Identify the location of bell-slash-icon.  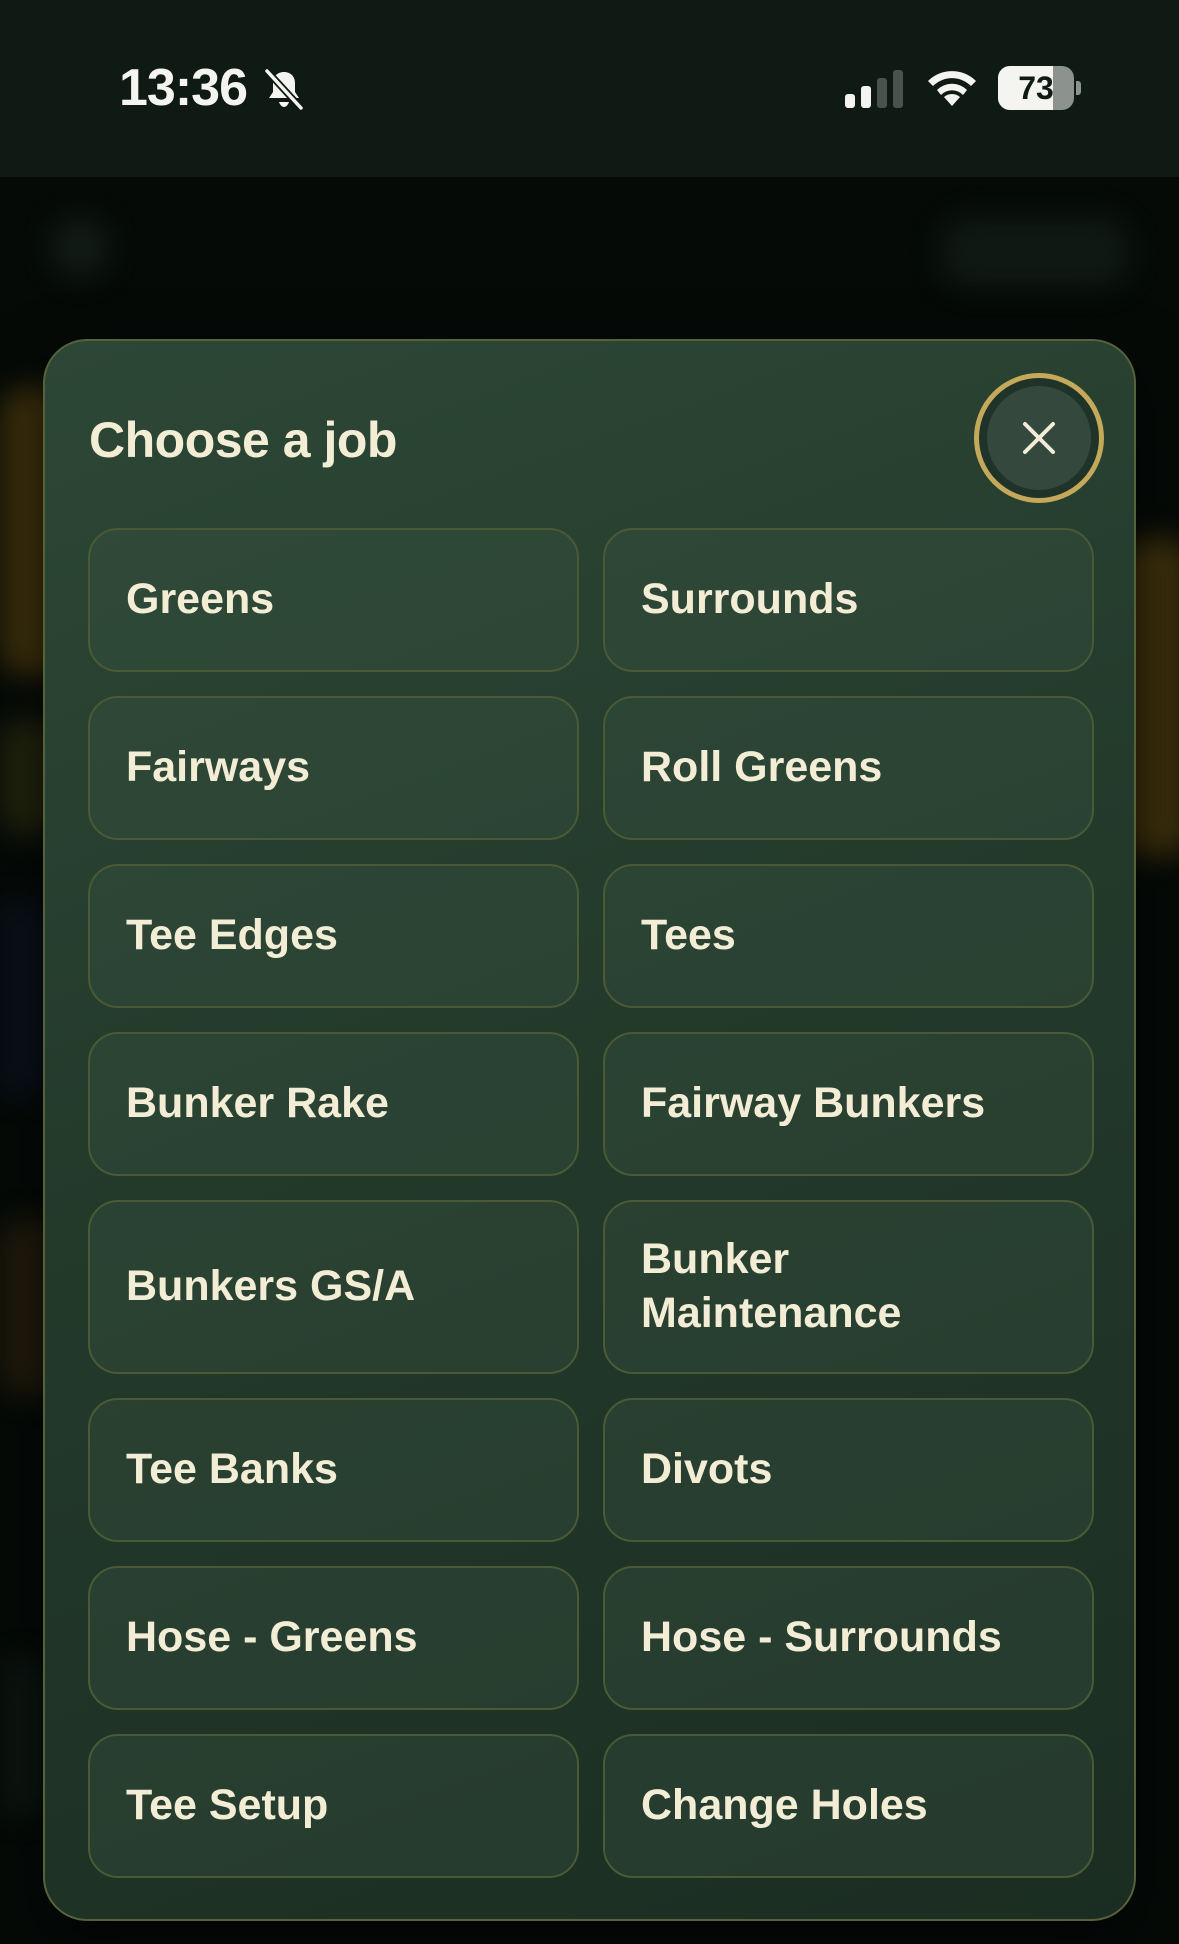
(284, 89).